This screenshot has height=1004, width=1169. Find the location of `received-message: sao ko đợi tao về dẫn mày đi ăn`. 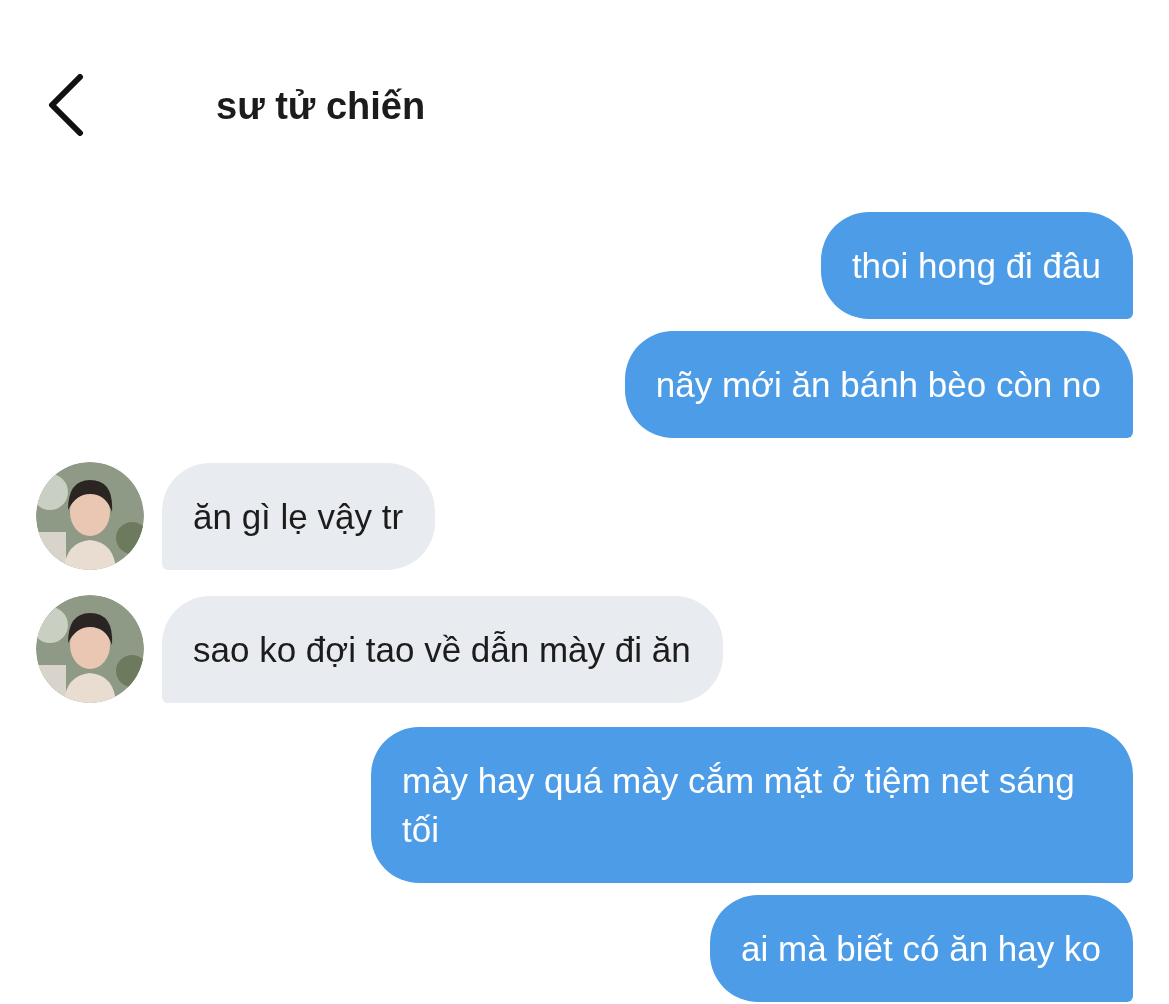

received-message: sao ko đợi tao về dẫn mày đi ăn is located at coordinates (442, 649).